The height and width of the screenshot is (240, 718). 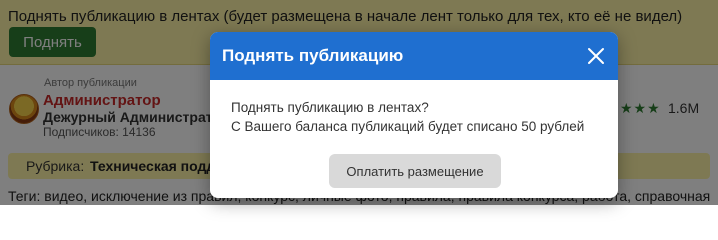 What do you see at coordinates (414, 56) in the screenshot?
I see `dialog-header: Поднять публикацию` at bounding box center [414, 56].